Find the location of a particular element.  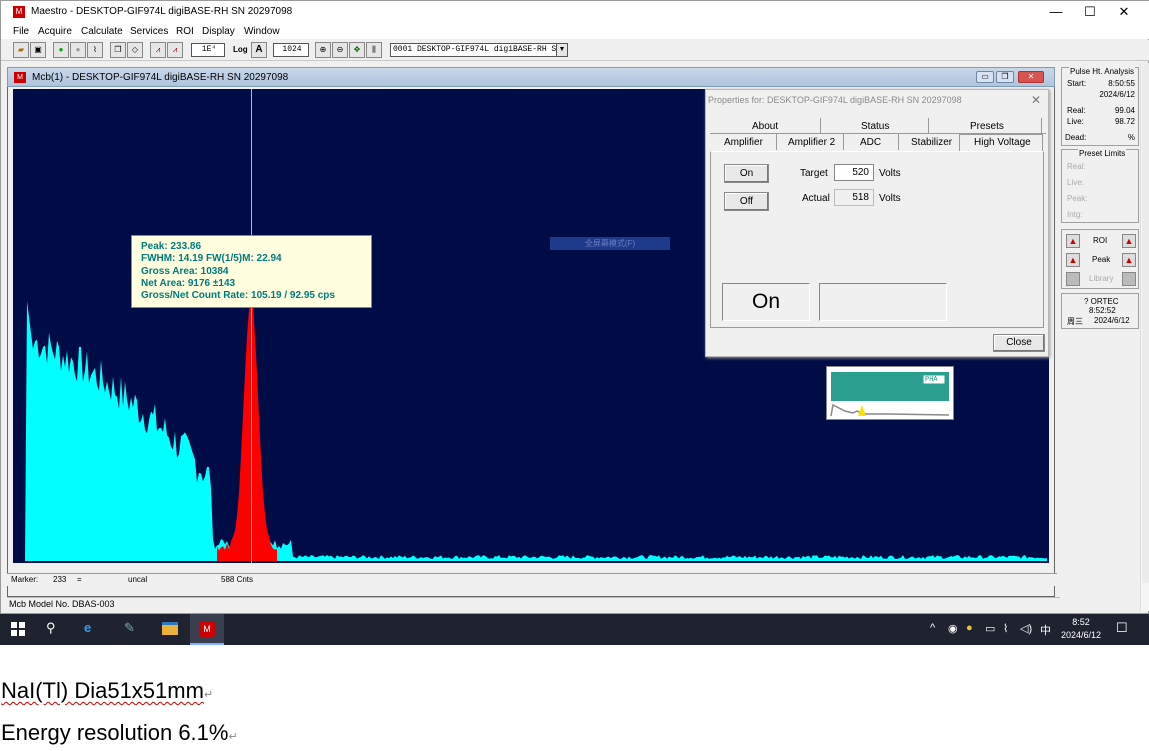

real-value: 99.04 is located at coordinates (1124, 110).